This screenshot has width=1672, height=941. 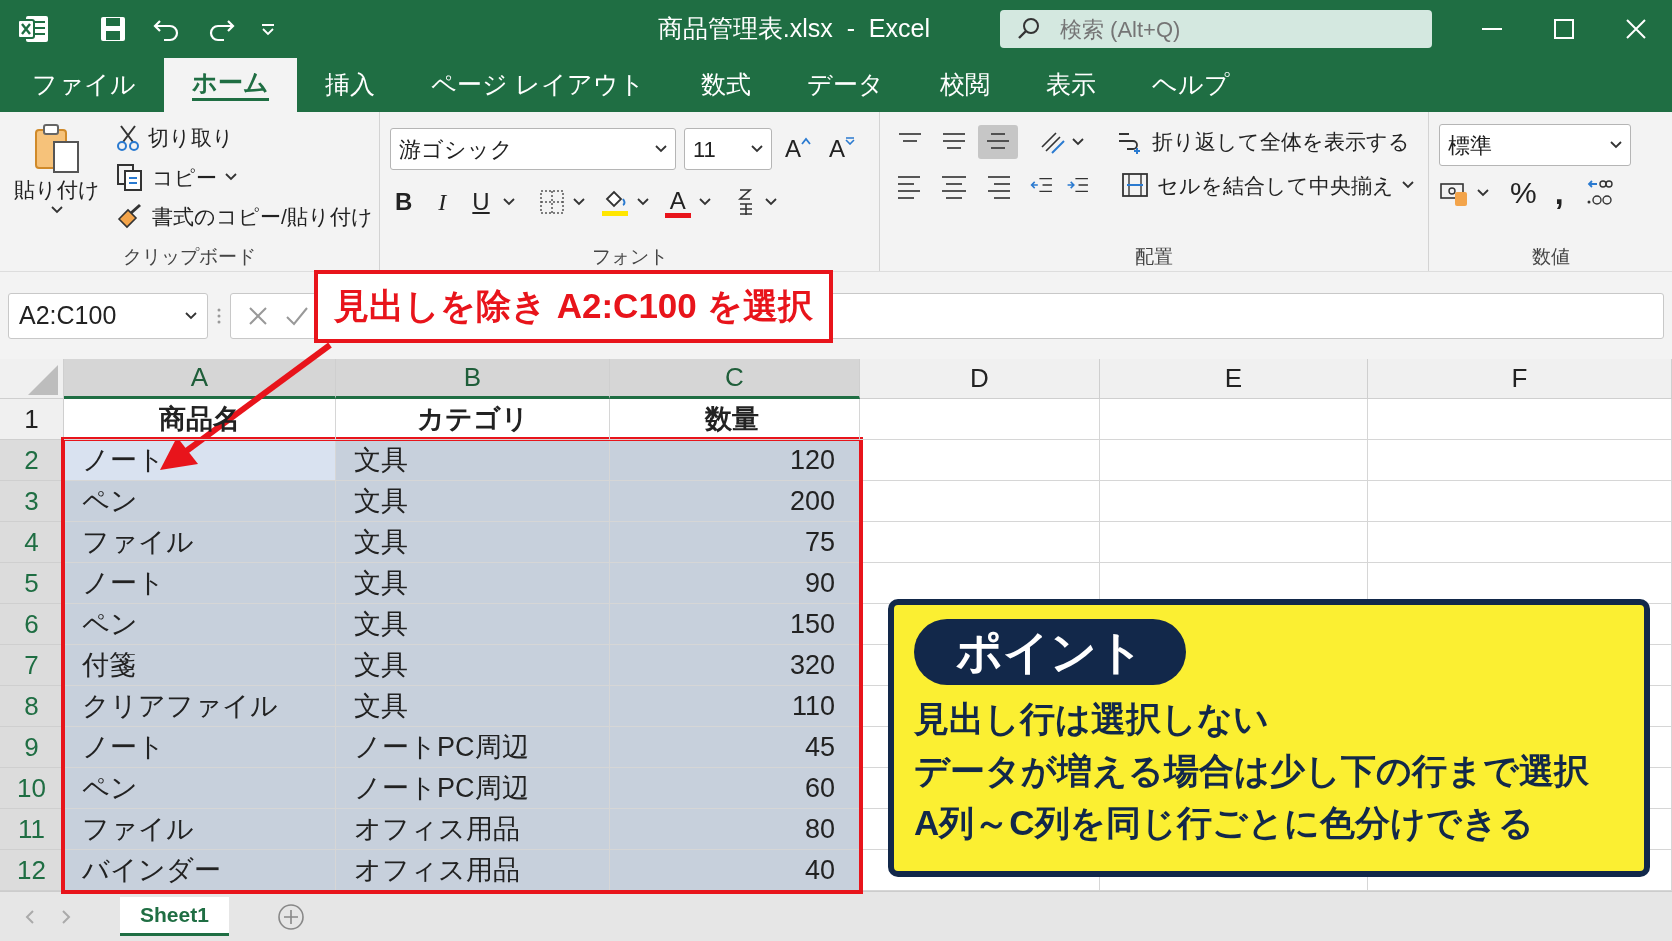 I want to click on row-header: 8, so click(x=32, y=706).